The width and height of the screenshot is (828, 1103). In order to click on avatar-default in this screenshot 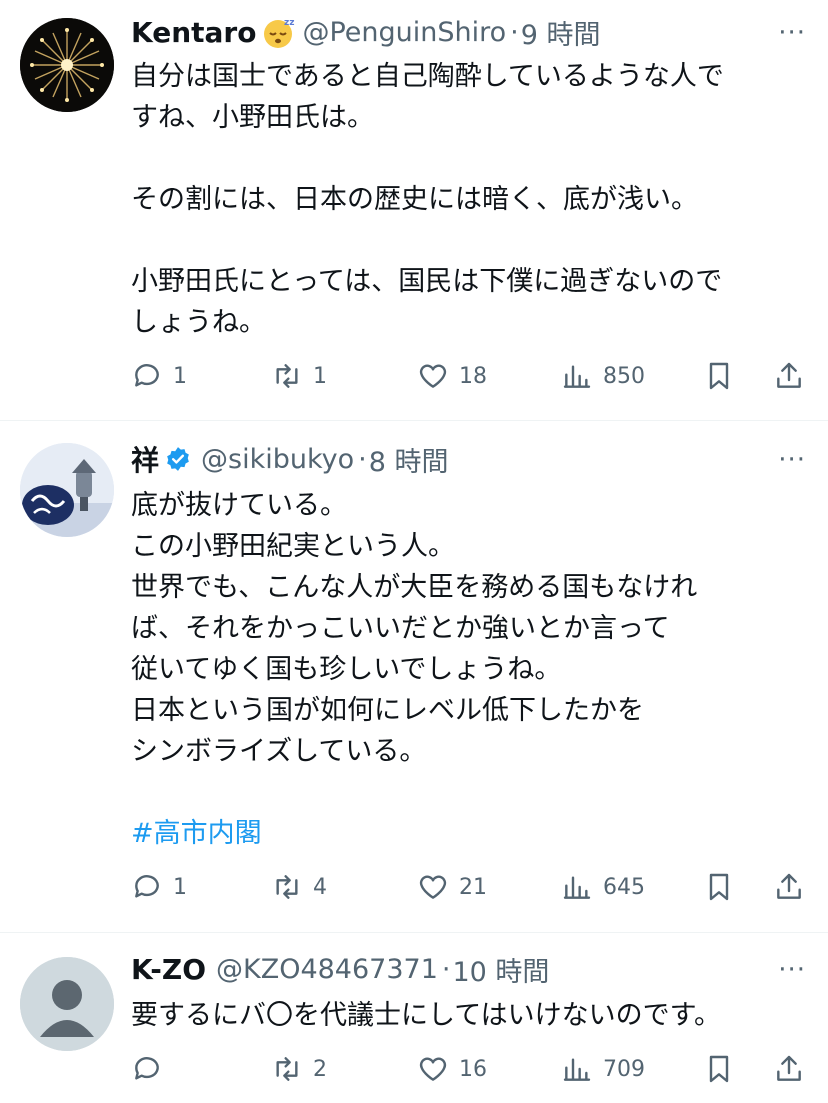, I will do `click(67, 1004)`.